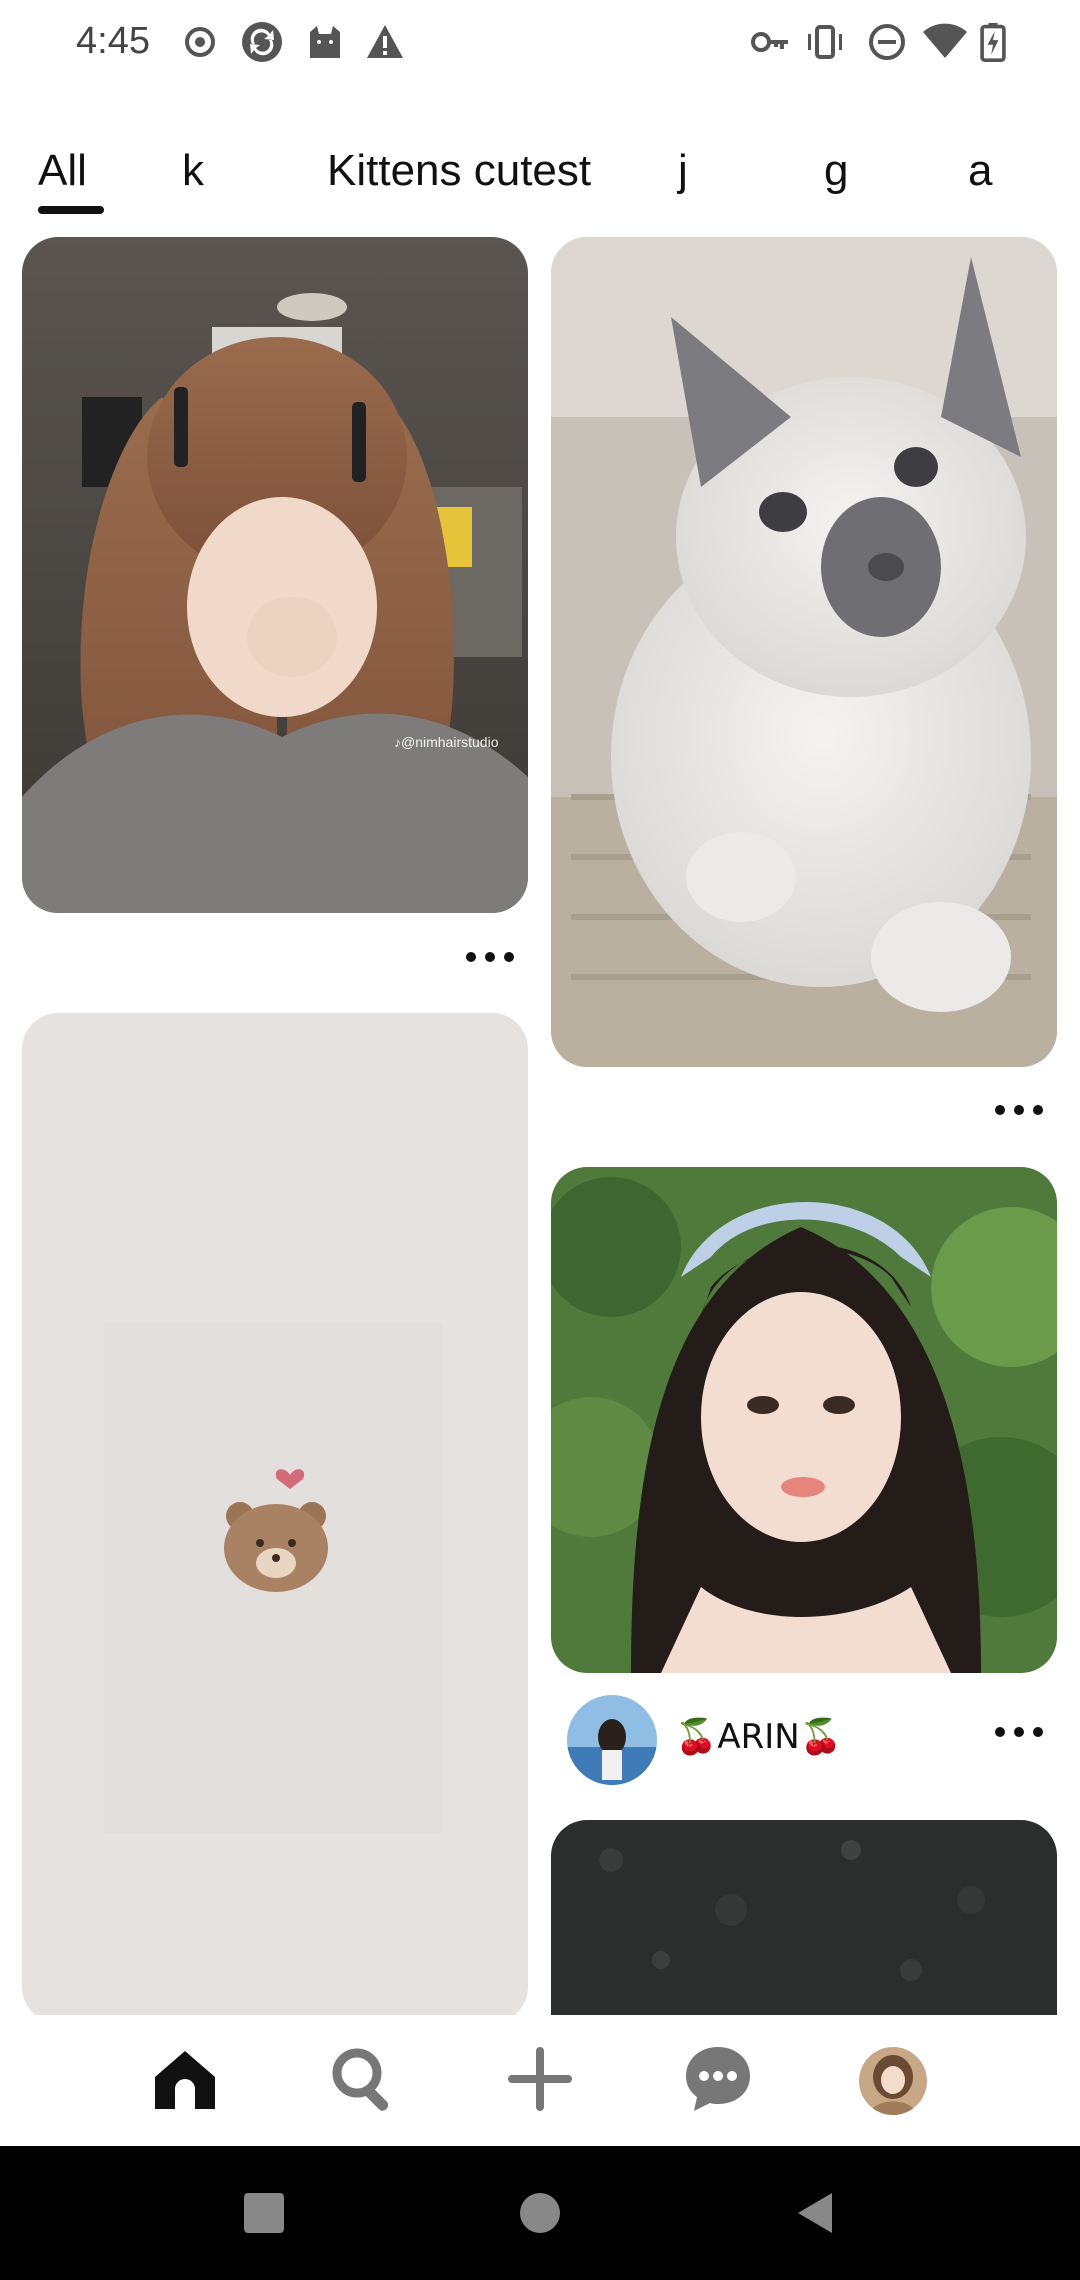 The image size is (1080, 2280). What do you see at coordinates (325, 42) in the screenshot?
I see `cat-icon` at bounding box center [325, 42].